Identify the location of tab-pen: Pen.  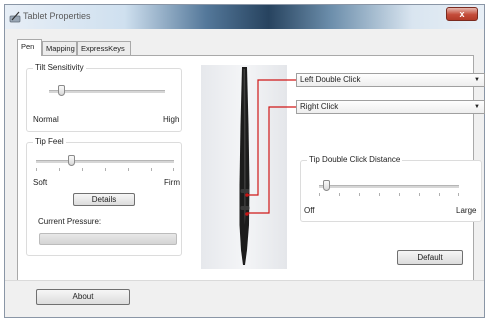
(29, 47).